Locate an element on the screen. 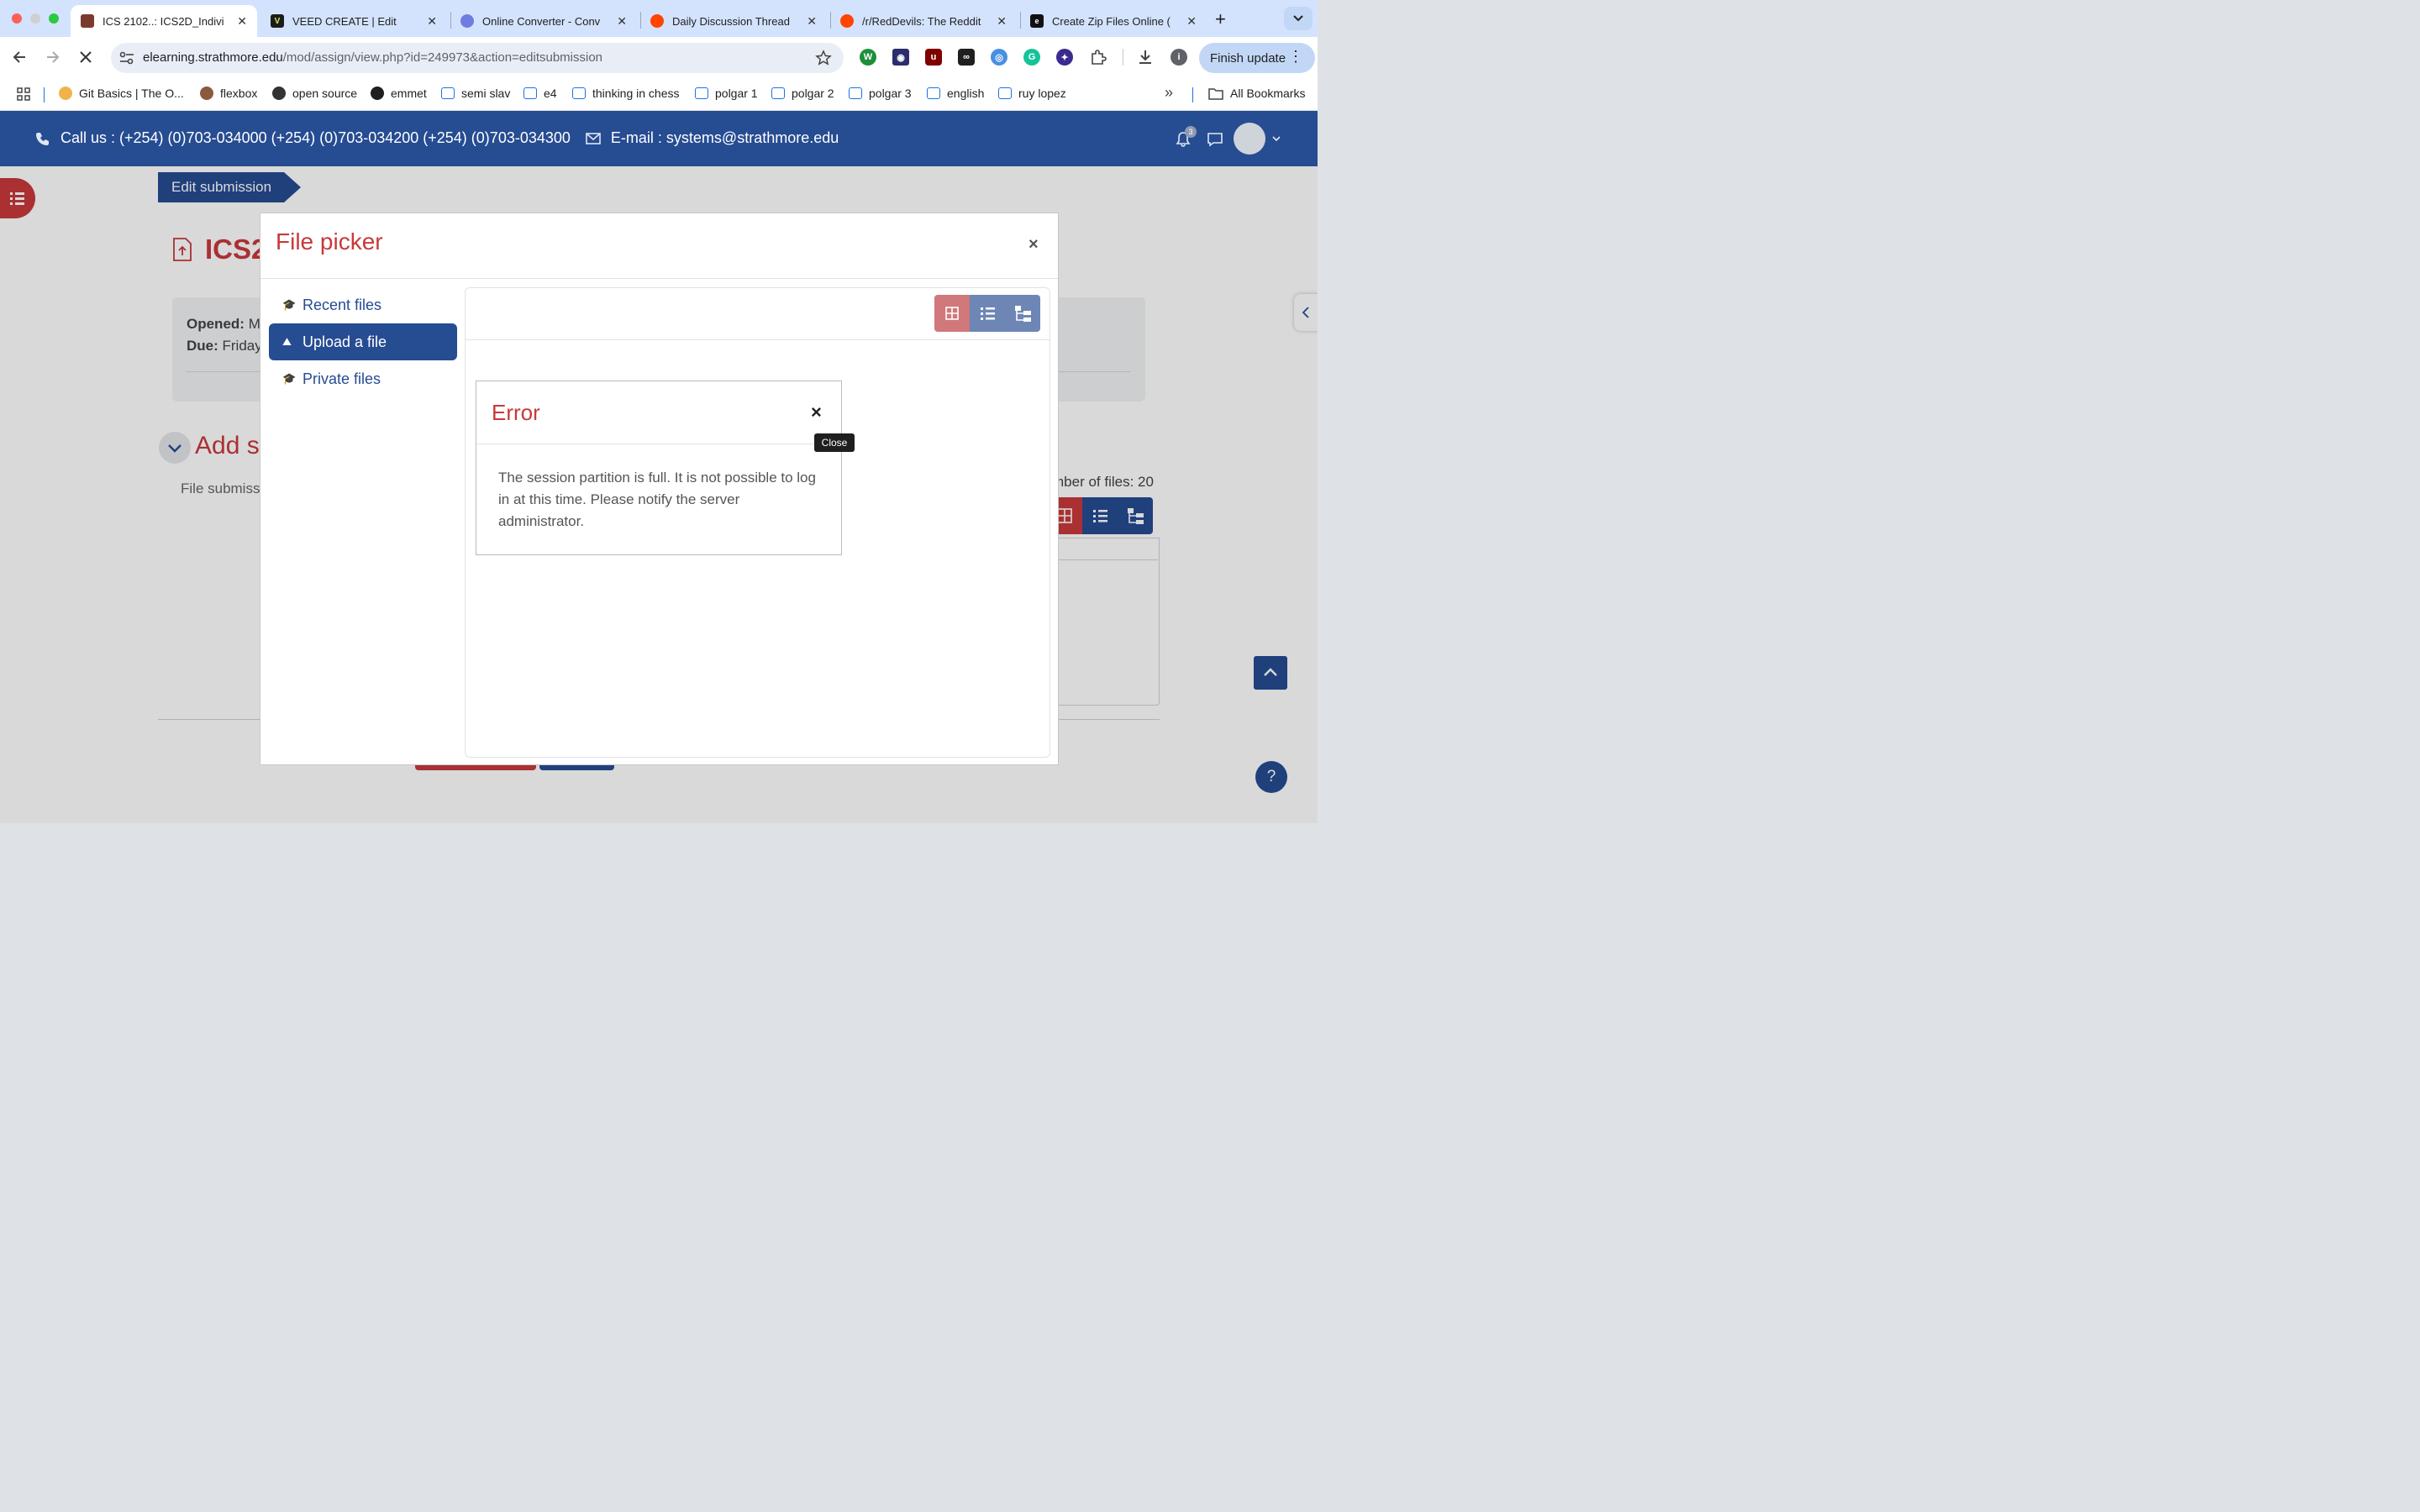  close-window-button is located at coordinates (17, 18).